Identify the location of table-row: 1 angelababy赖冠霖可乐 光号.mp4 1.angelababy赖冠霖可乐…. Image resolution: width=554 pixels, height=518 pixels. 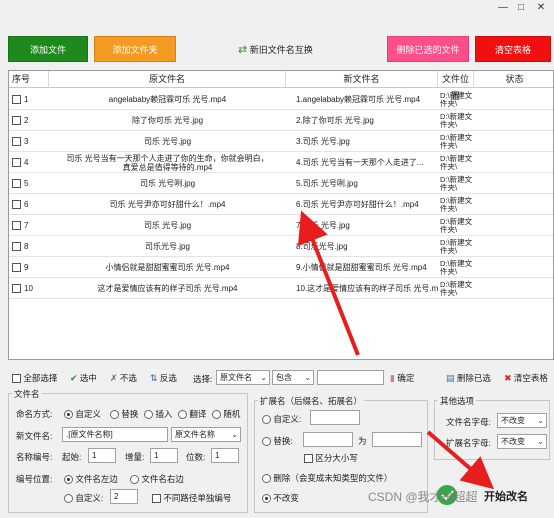
(281, 99).